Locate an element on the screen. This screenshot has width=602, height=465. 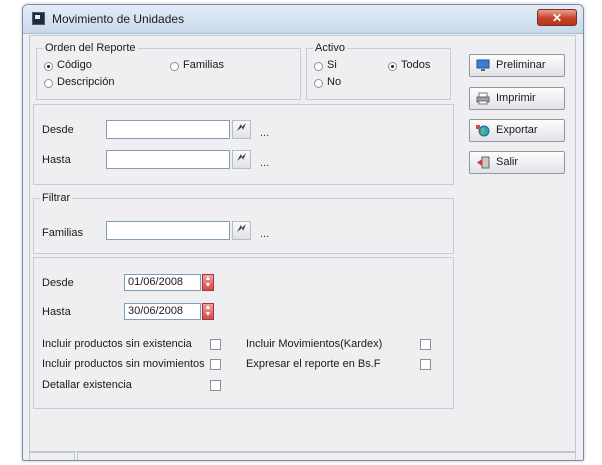
rango-desde-lookup-button is located at coordinates (241, 129).